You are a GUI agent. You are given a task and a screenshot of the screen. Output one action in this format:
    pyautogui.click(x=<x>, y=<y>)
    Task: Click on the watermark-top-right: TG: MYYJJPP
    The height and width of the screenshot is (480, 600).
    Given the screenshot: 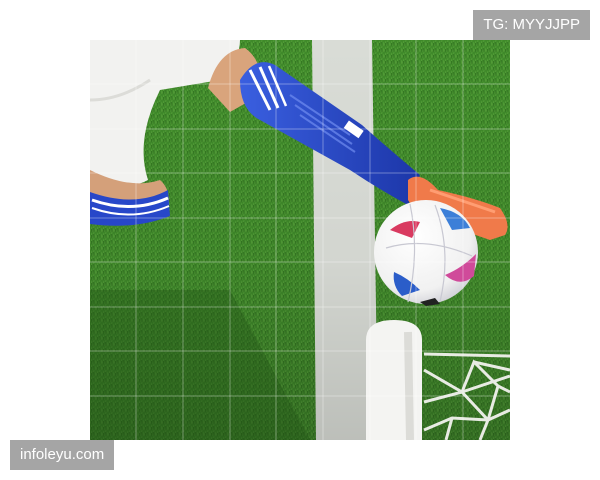 What is the action you would take?
    pyautogui.click(x=531, y=25)
    